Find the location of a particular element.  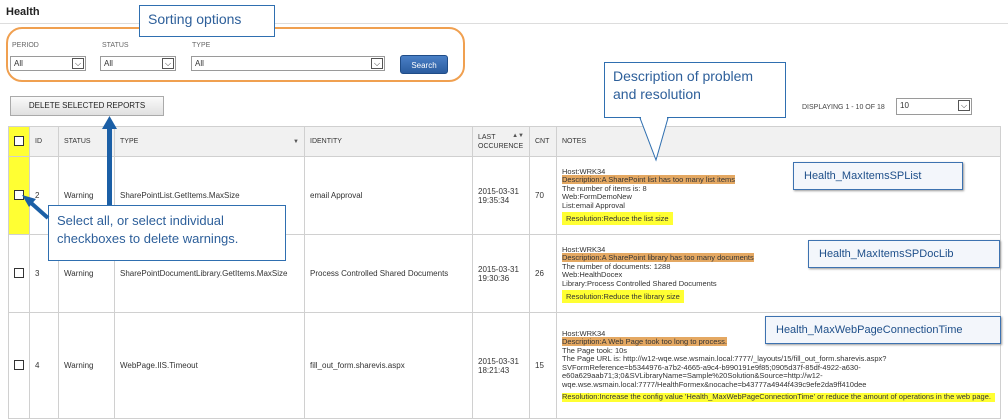

row-last-occurence: 2015-03-31 19:35:34 is located at coordinates (501, 195).